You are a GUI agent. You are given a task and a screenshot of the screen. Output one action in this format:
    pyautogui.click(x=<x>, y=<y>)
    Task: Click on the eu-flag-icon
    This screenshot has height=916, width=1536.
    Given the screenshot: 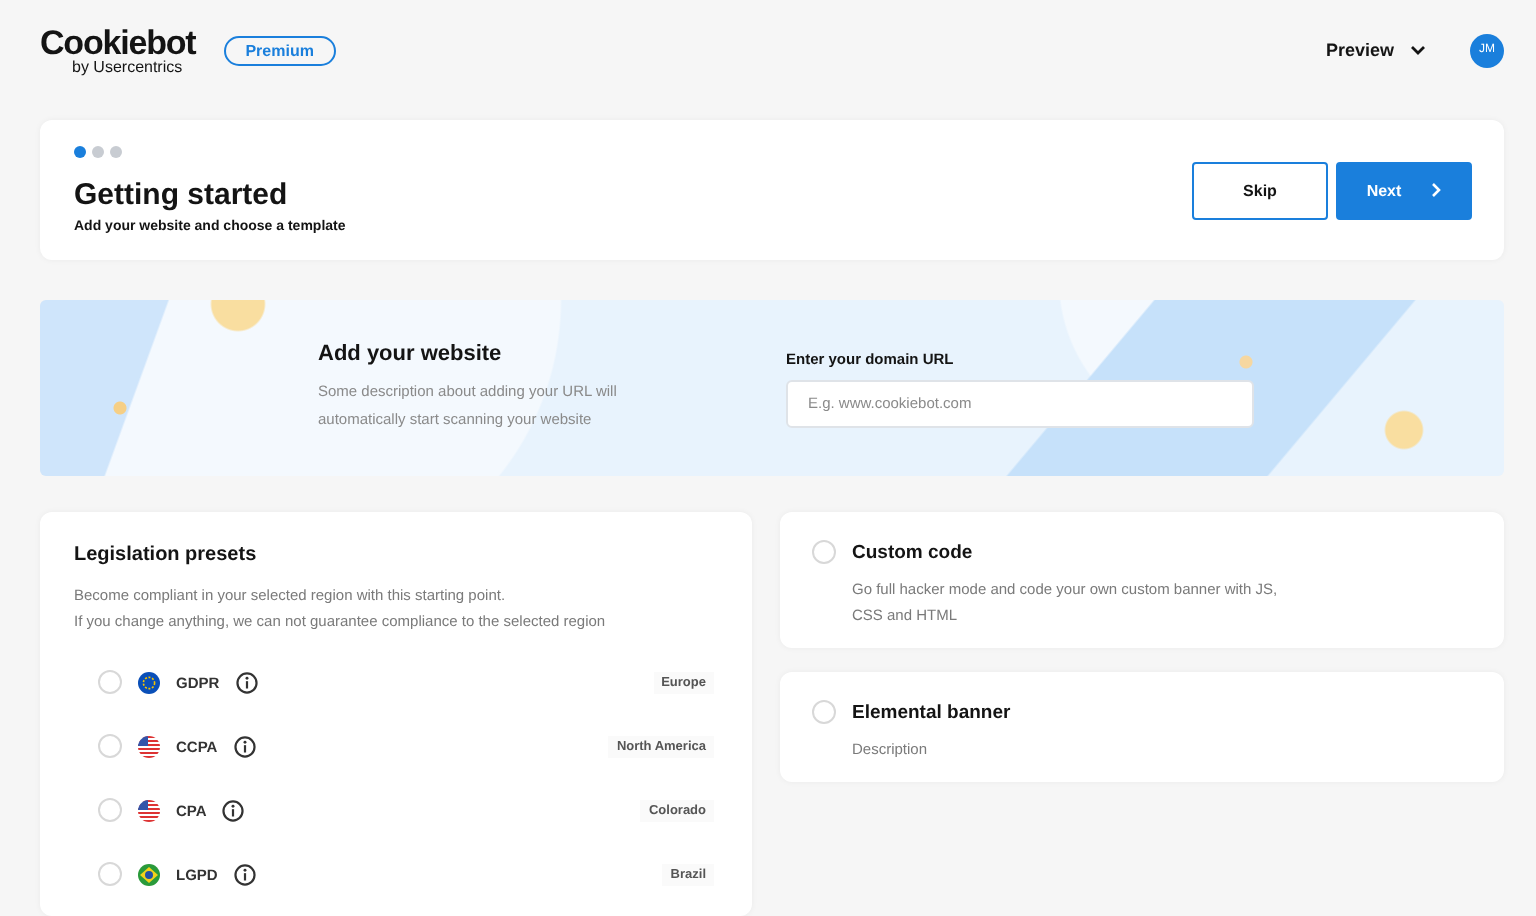 What is the action you would take?
    pyautogui.click(x=149, y=682)
    